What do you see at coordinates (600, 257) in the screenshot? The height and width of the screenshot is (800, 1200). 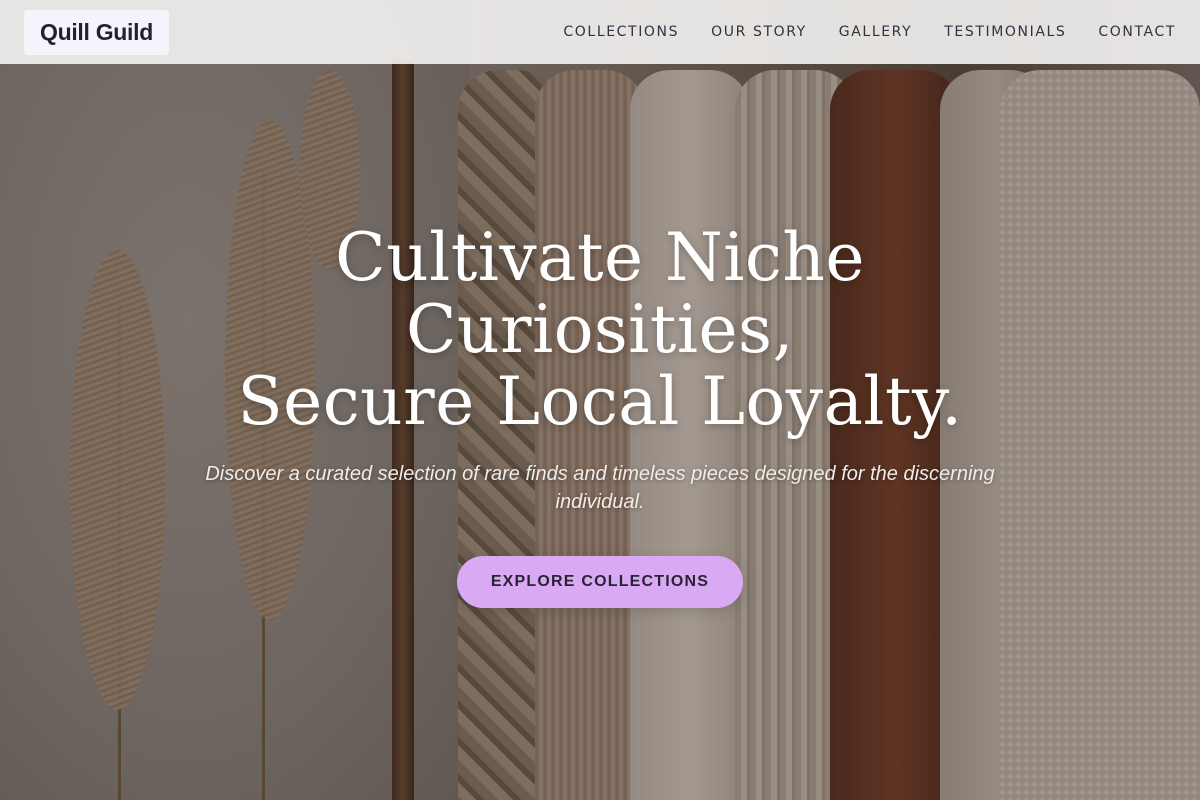 I see `hero-headline-line: Cultivate Niche` at bounding box center [600, 257].